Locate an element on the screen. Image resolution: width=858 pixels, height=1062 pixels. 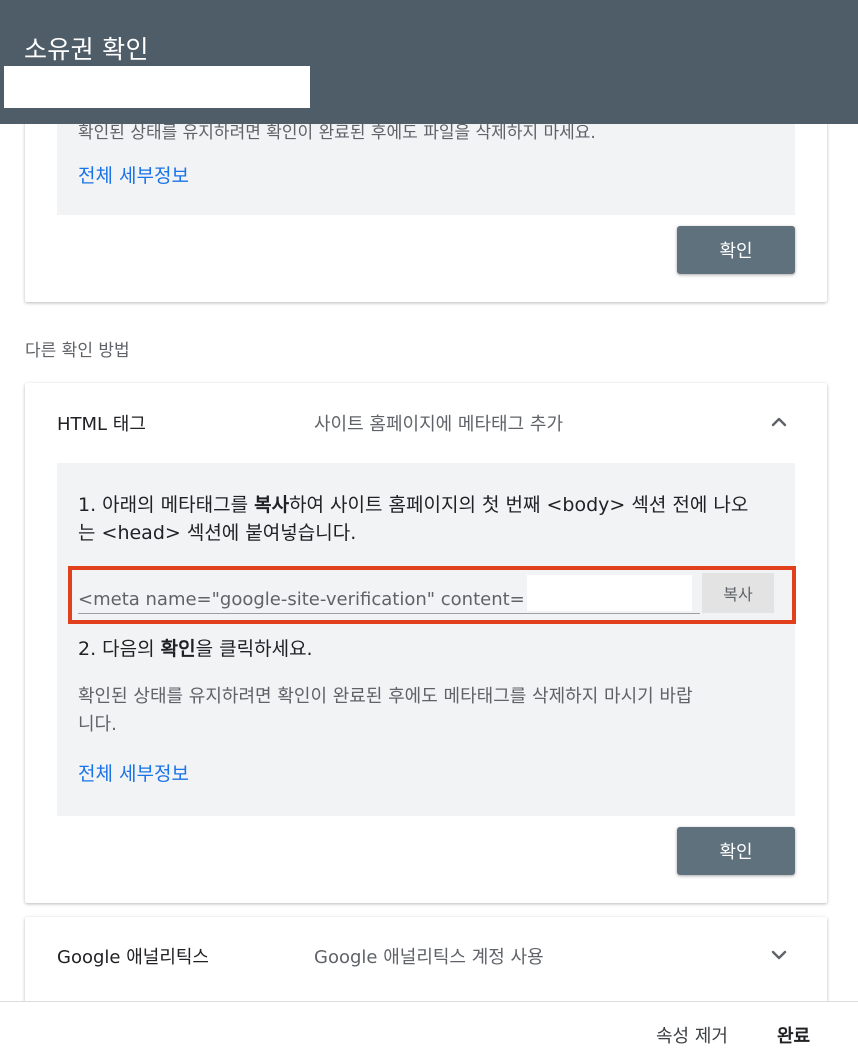
previous-method-verify-button: 확인 is located at coordinates (736, 250).